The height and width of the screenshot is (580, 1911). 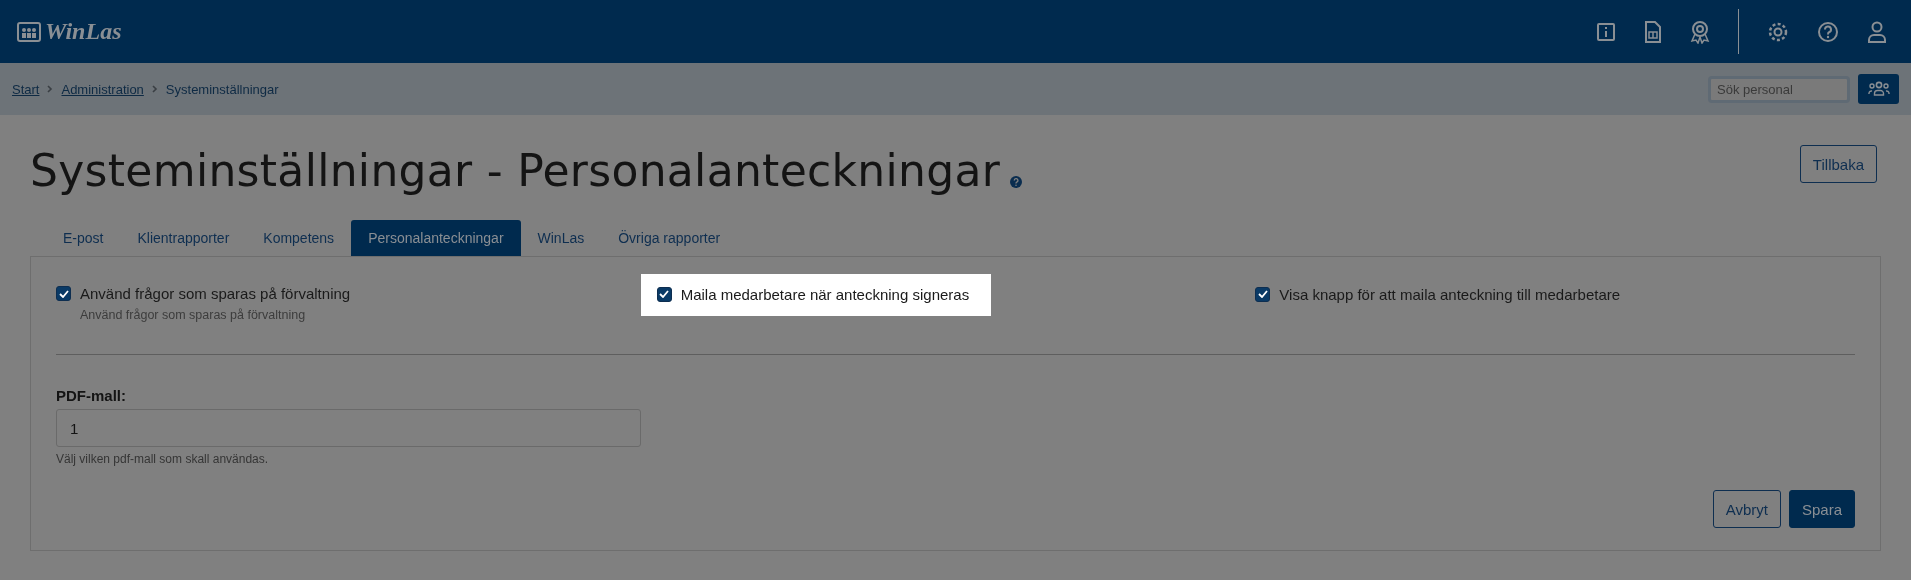 What do you see at coordinates (669, 238) in the screenshot?
I see `tab: Övriga rapporter` at bounding box center [669, 238].